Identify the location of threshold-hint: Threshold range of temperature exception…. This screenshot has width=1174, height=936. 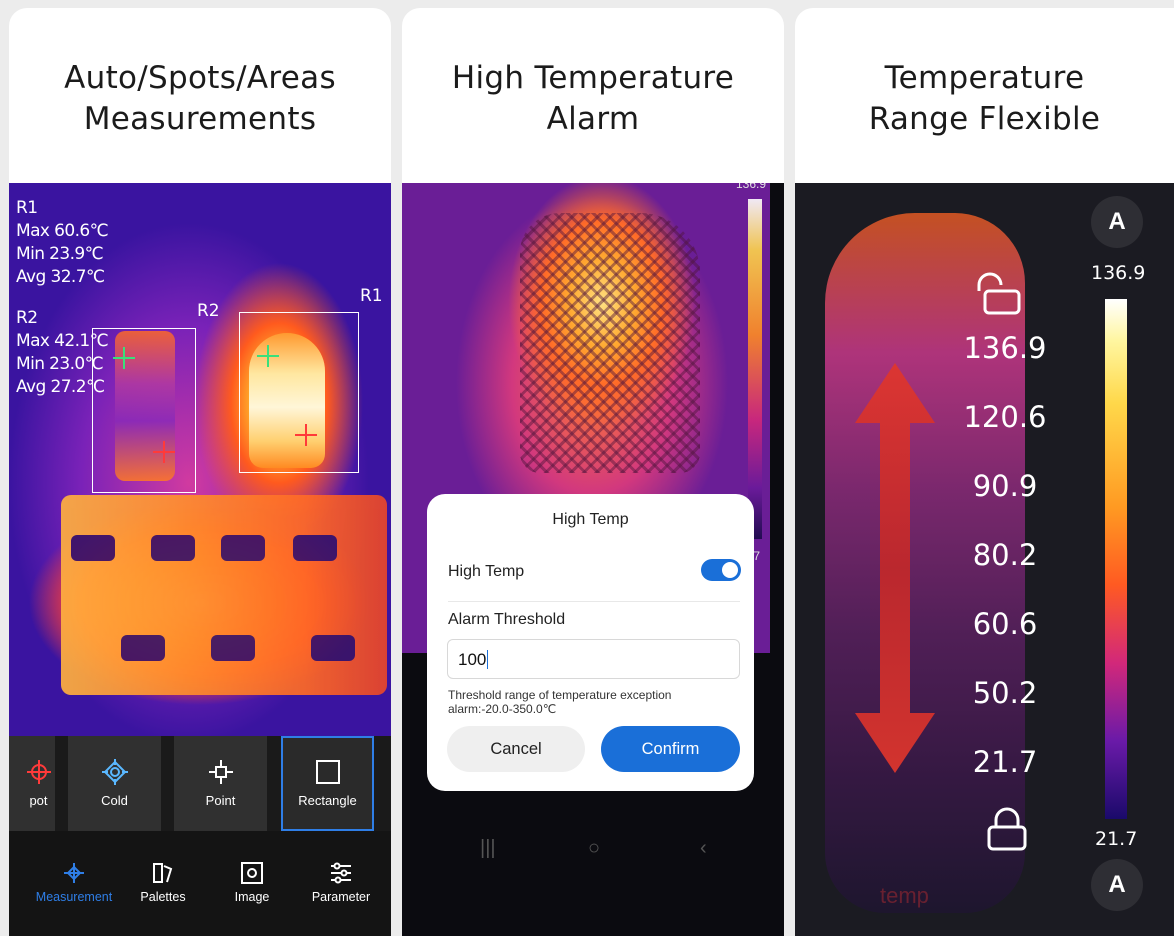
(560, 702).